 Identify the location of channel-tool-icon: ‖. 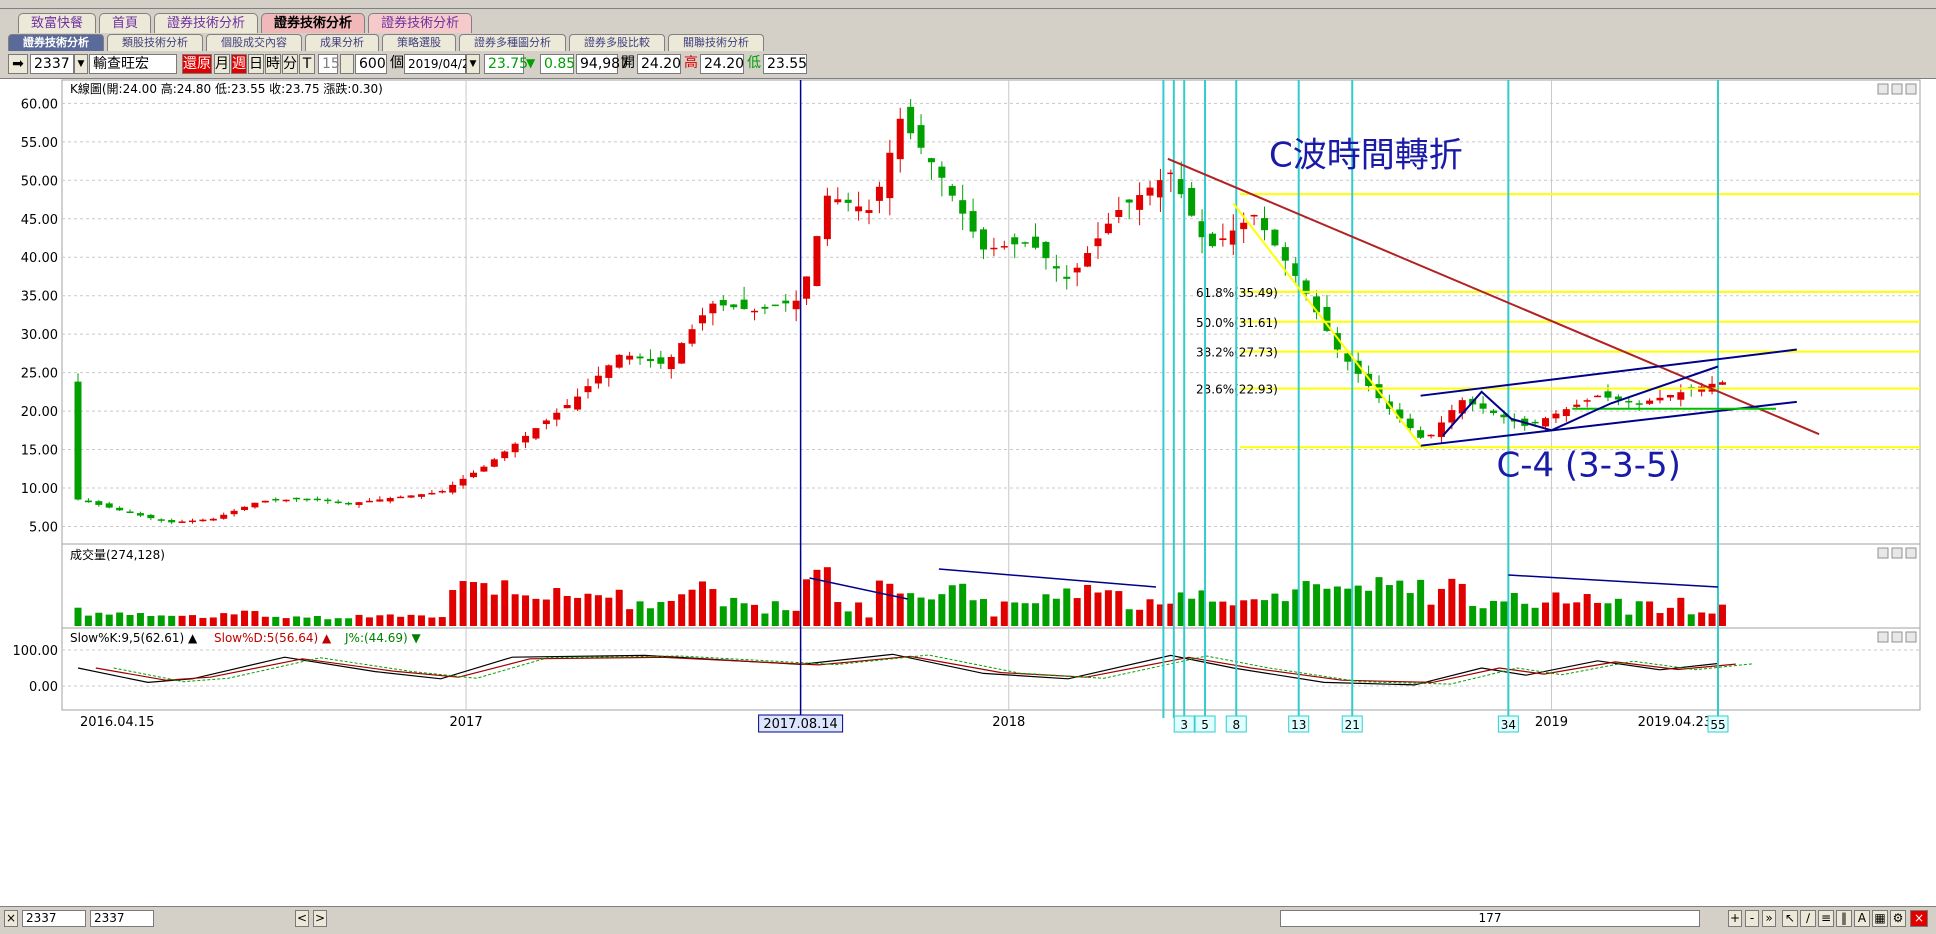
(1844, 918).